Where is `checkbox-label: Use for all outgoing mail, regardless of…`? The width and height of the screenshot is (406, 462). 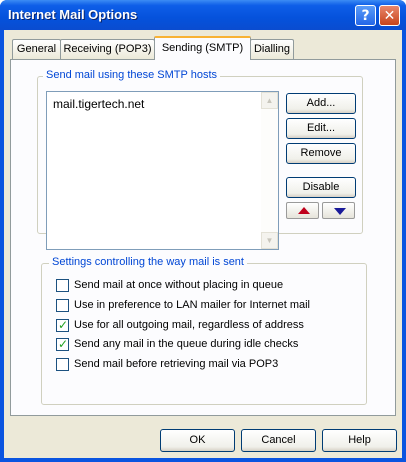
checkbox-label: Use for all outgoing mail, regardless of… is located at coordinates (189, 325).